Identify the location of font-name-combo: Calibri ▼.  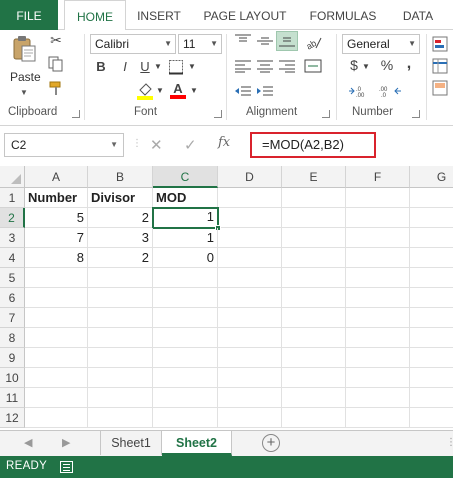
(133, 44).